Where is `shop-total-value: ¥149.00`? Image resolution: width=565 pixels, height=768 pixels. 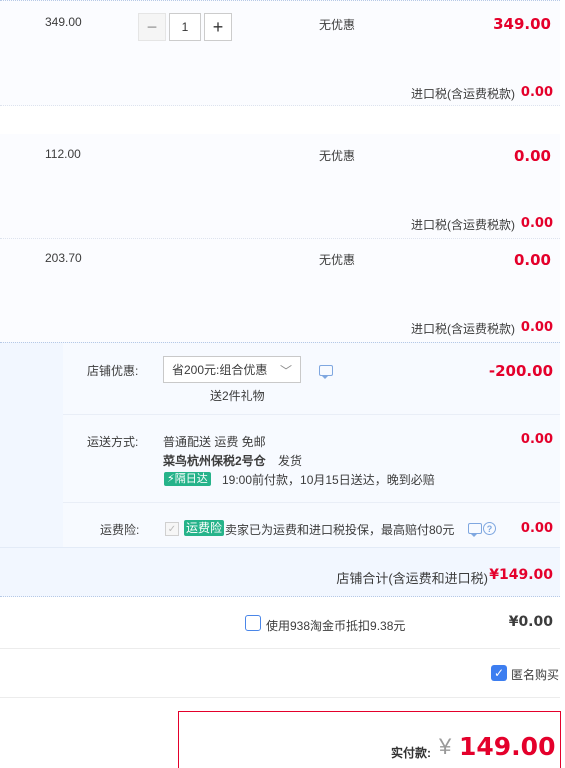 shop-total-value: ¥149.00 is located at coordinates (521, 575).